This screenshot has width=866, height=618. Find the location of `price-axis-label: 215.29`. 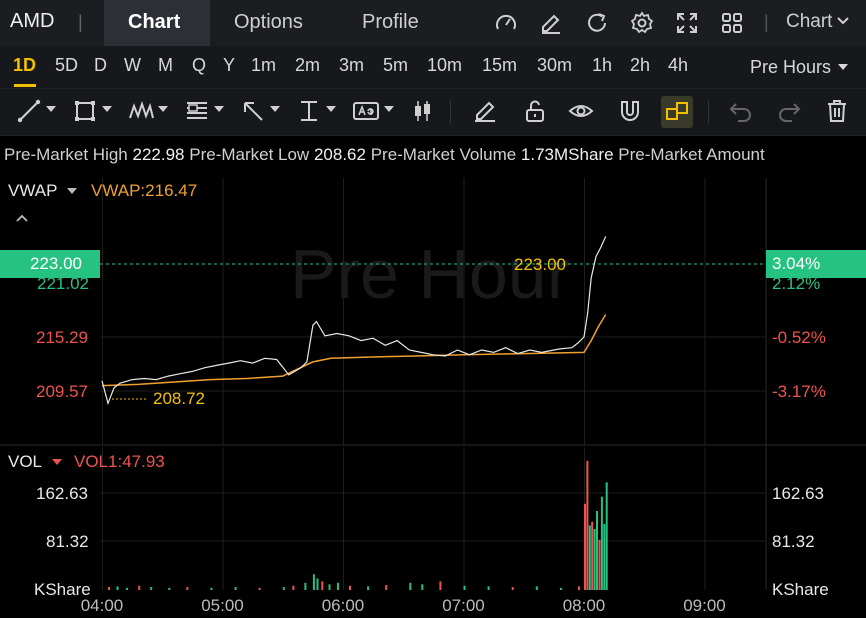

price-axis-label: 215.29 is located at coordinates (62, 337).